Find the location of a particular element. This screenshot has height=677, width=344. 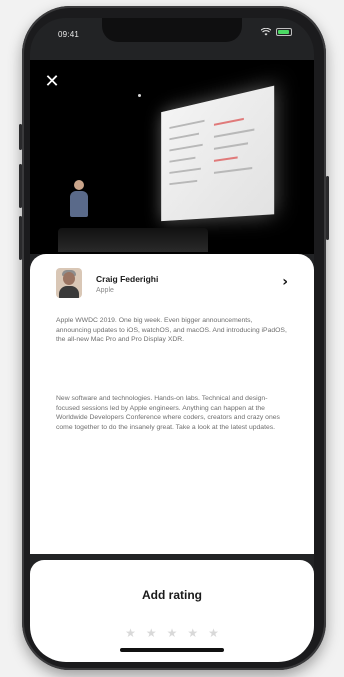

battery-level is located at coordinates (283, 32).